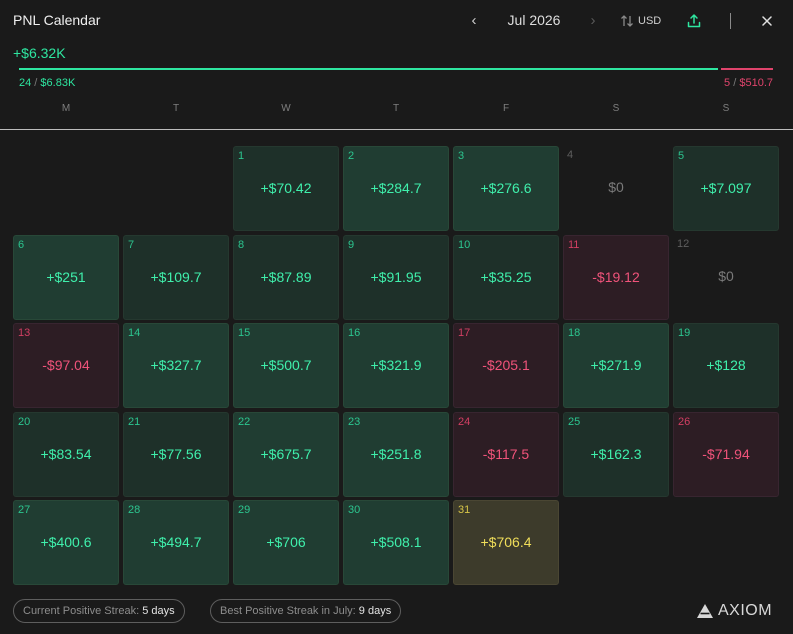 Image resolution: width=793 pixels, height=634 pixels. Describe the element at coordinates (244, 422) in the screenshot. I see `day-number: 22` at that location.